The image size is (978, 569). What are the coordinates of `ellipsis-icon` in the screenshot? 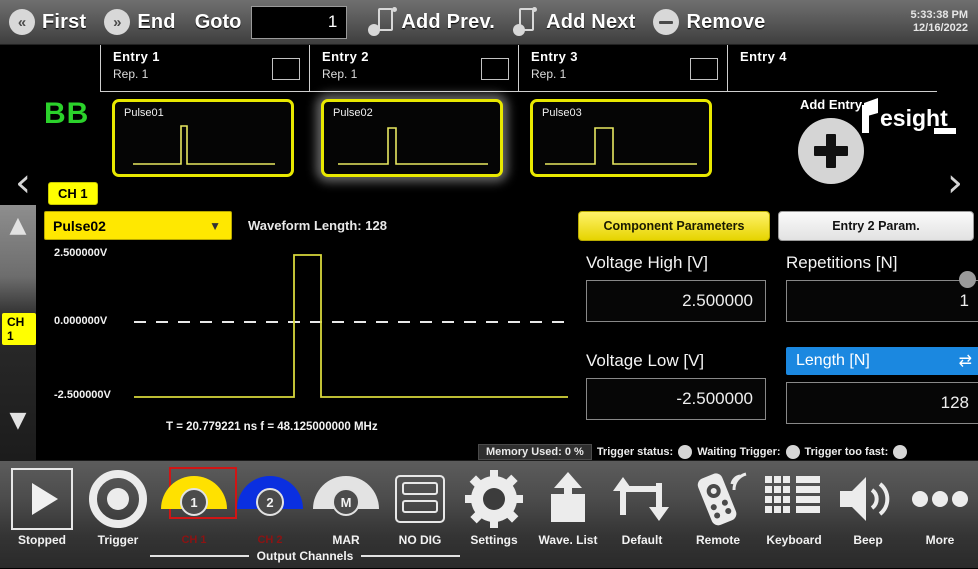 It's located at (940, 499).